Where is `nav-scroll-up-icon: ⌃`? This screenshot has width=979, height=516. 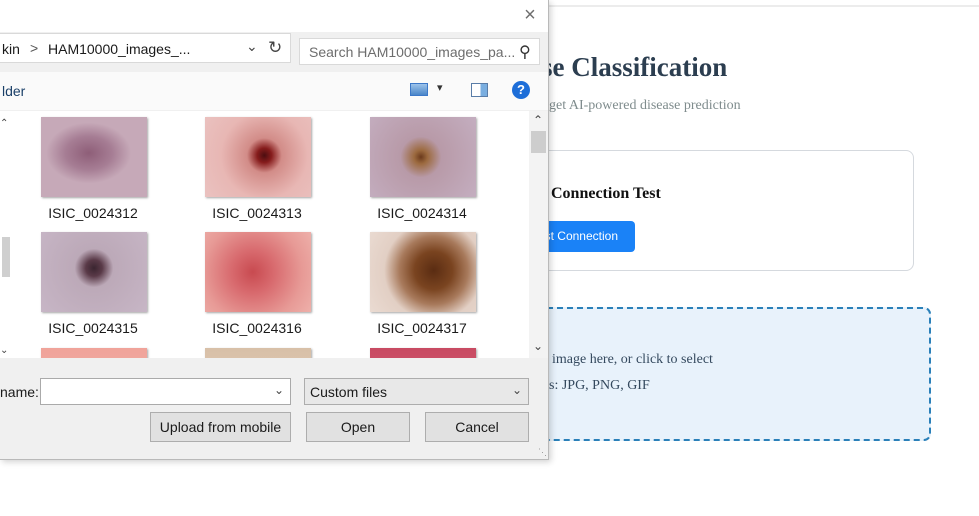
nav-scroll-up-icon: ⌃ is located at coordinates (4, 123).